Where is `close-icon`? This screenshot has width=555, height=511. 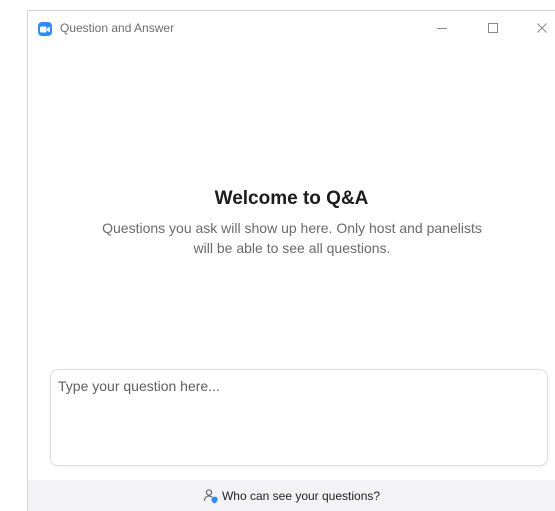 close-icon is located at coordinates (542, 28).